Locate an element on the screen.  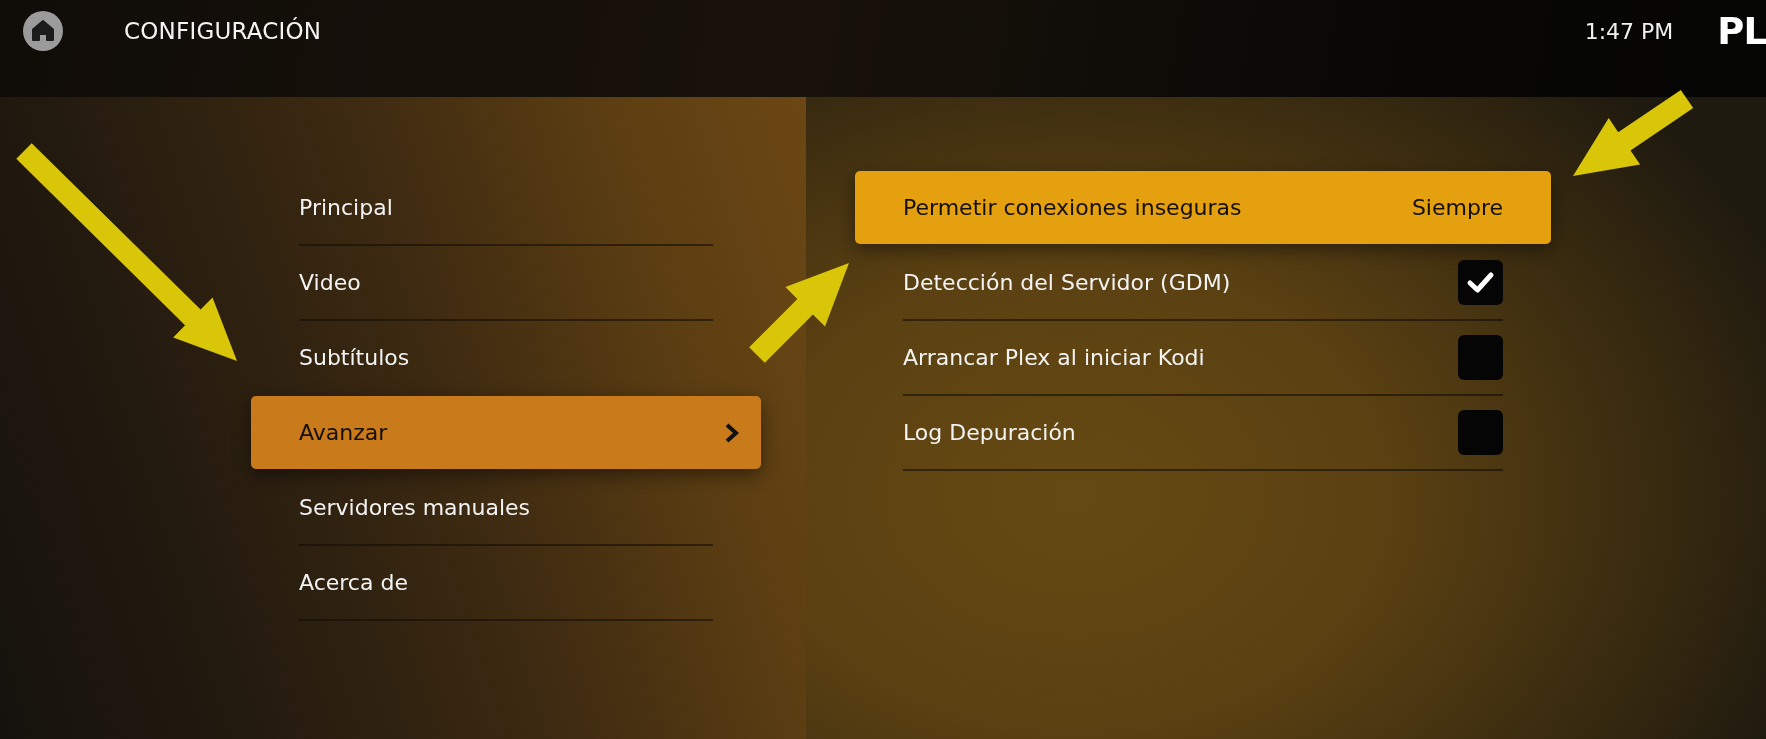
menu-item: Principal is located at coordinates (506, 207).